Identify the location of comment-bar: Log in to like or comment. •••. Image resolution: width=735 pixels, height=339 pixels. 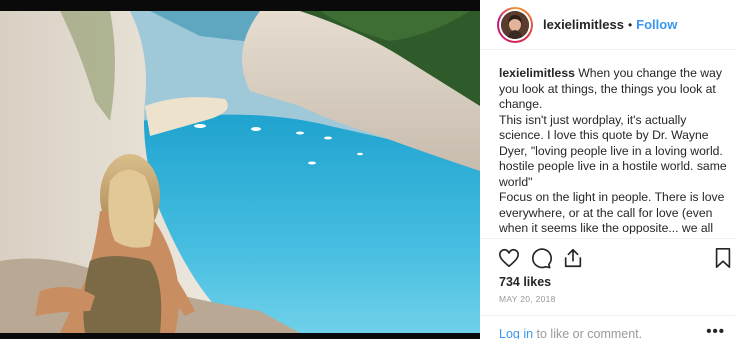
(607, 327).